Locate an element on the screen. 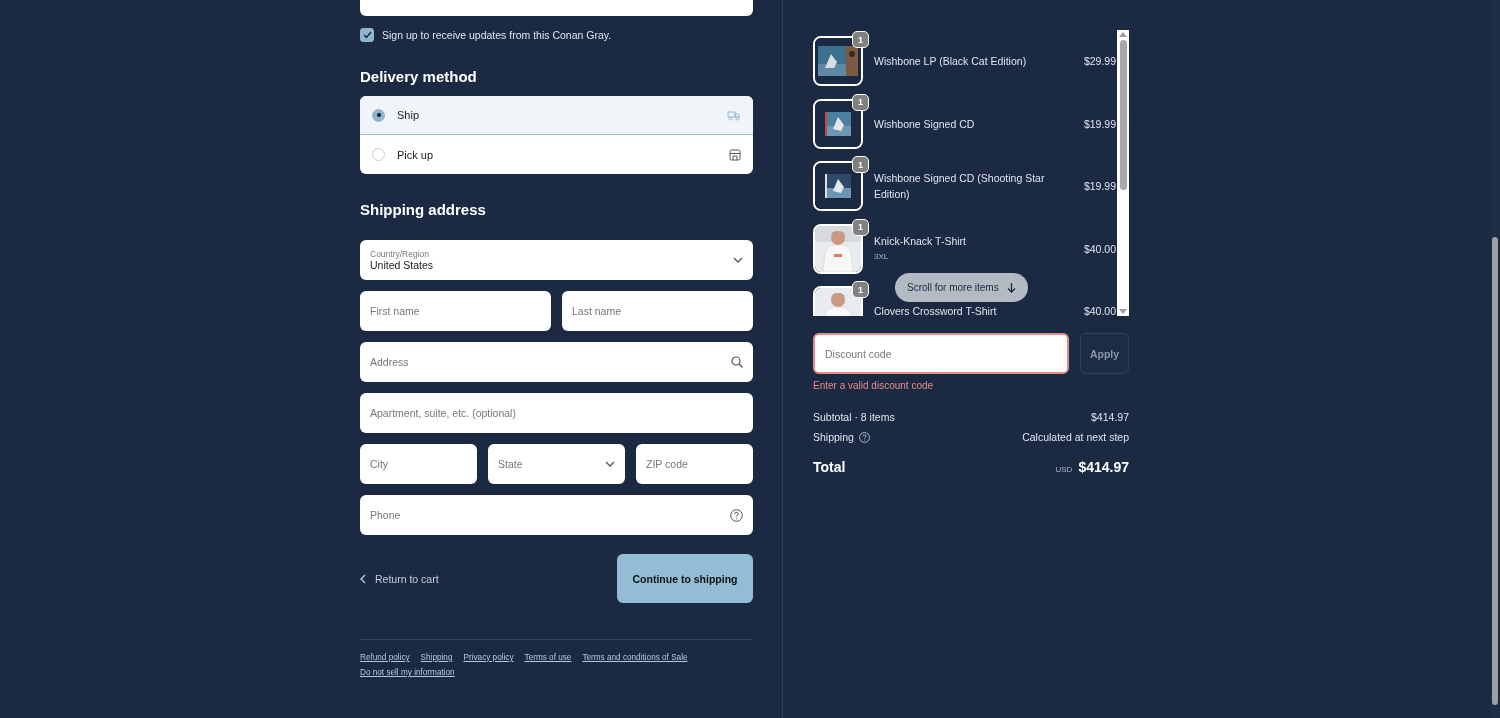 This screenshot has height=718, width=1500. product-name: Wishbone LP (Black Cat Edition) is located at coordinates (951, 61).